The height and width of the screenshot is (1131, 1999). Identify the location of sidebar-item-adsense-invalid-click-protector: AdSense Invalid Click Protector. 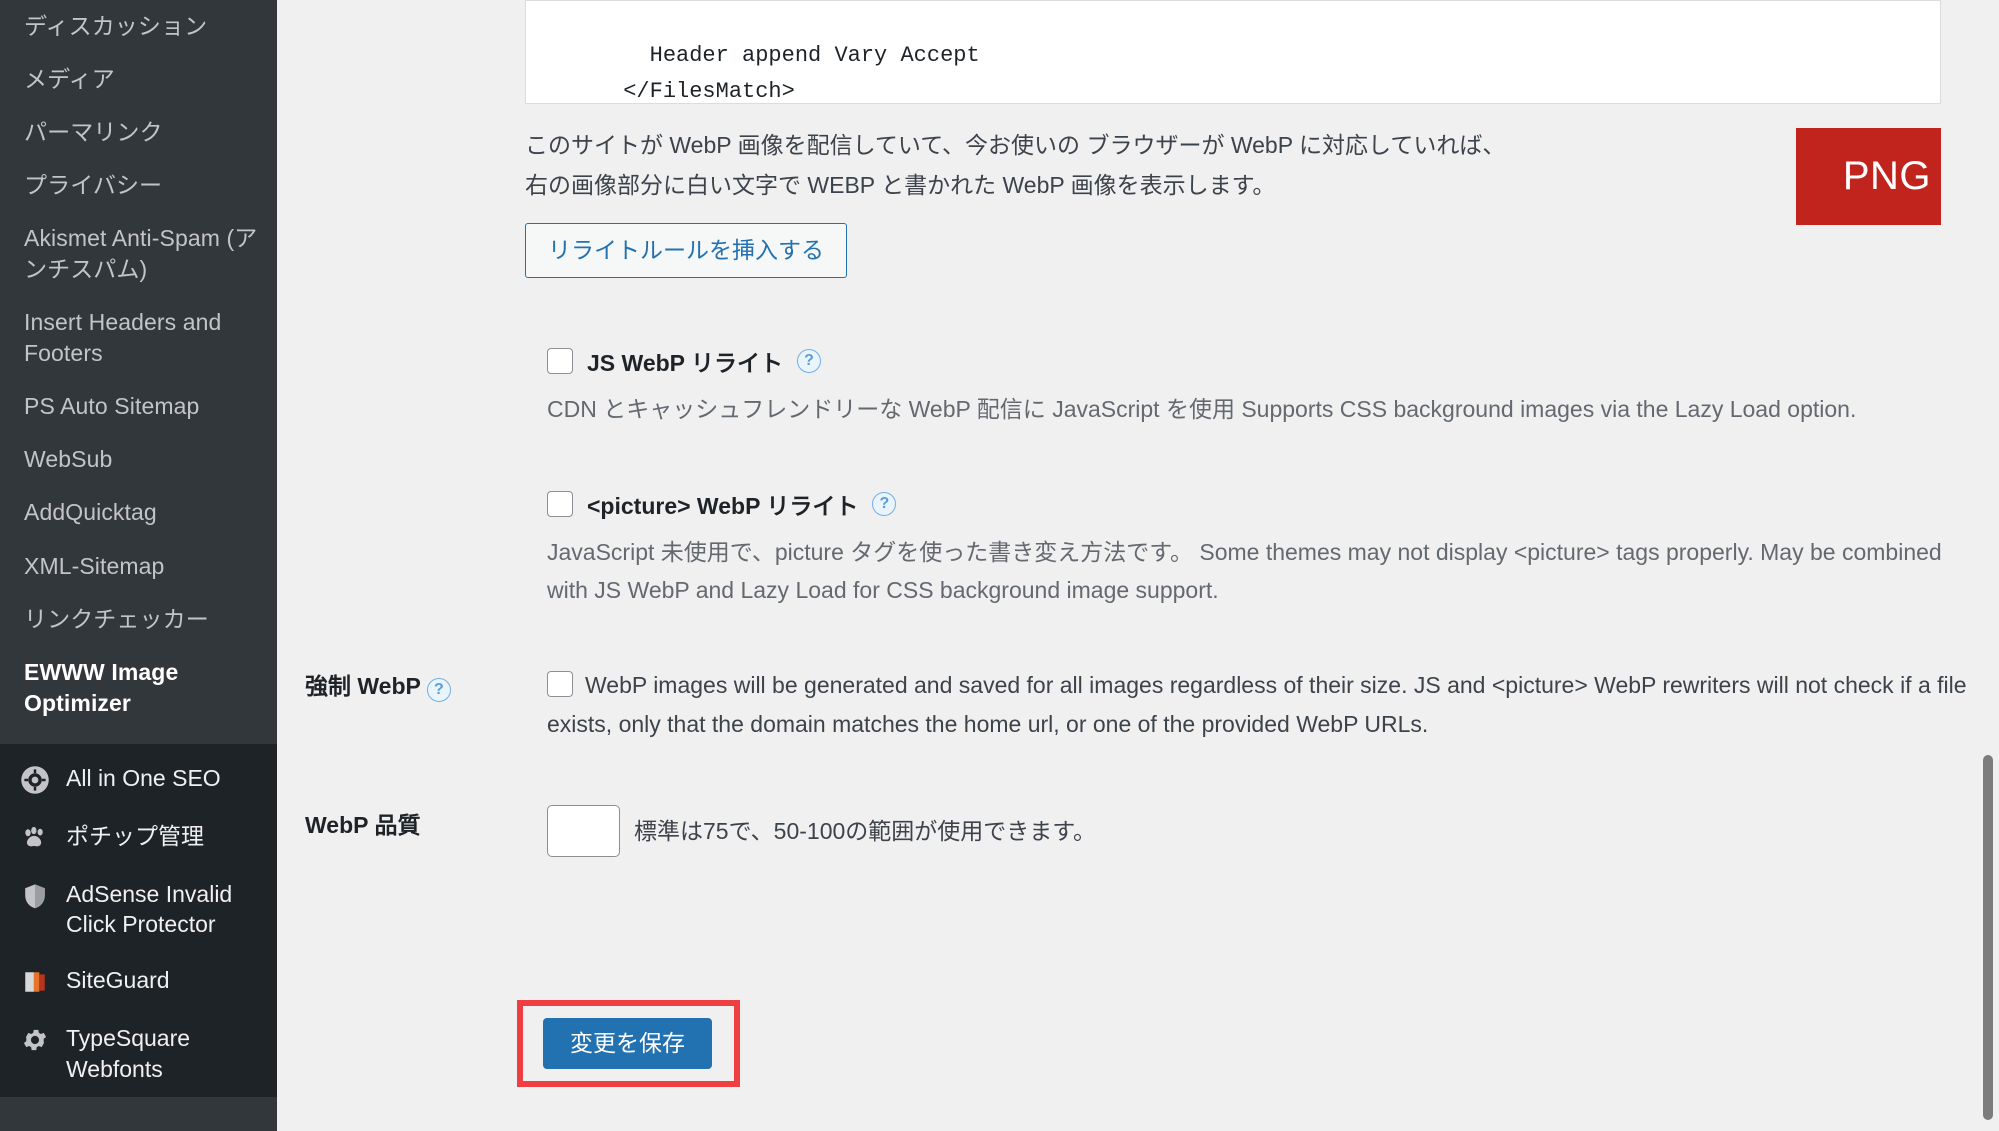
(138, 909).